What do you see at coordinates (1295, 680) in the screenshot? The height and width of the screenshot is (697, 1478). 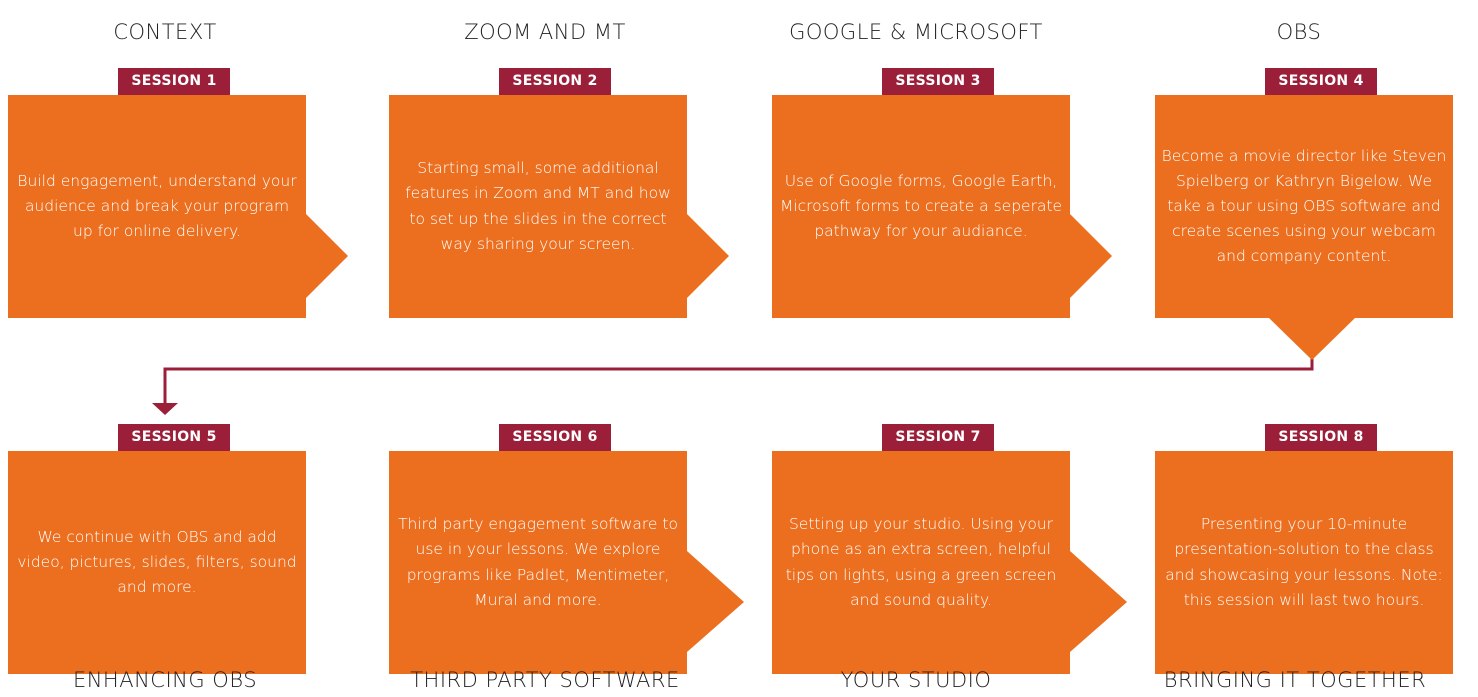 I see `session-8-title: BRINGING IT TOGETHER` at bounding box center [1295, 680].